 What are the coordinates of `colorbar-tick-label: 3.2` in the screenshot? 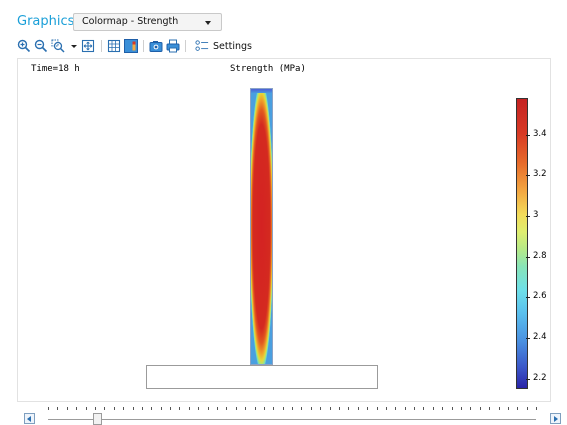 It's located at (540, 174).